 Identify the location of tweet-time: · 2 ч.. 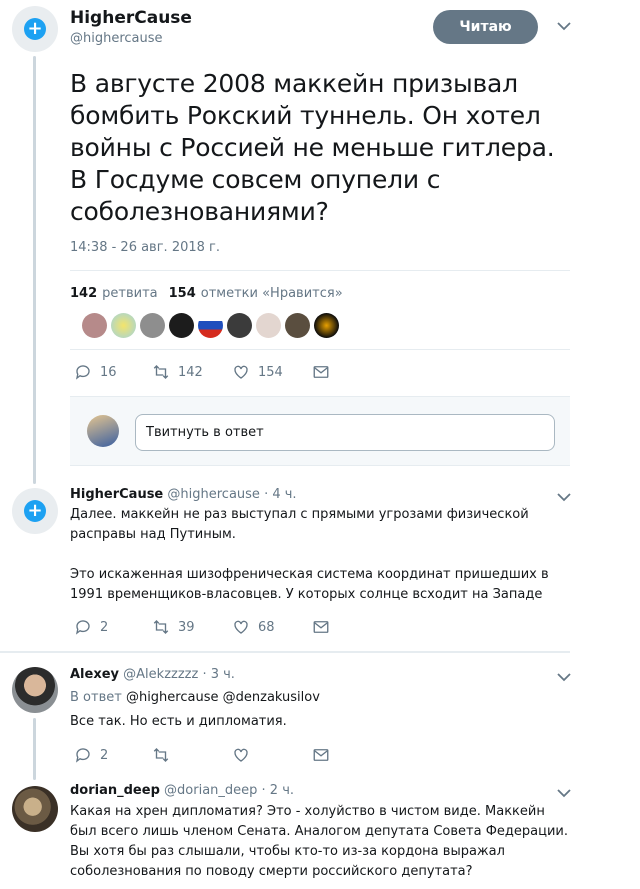
(278, 790).